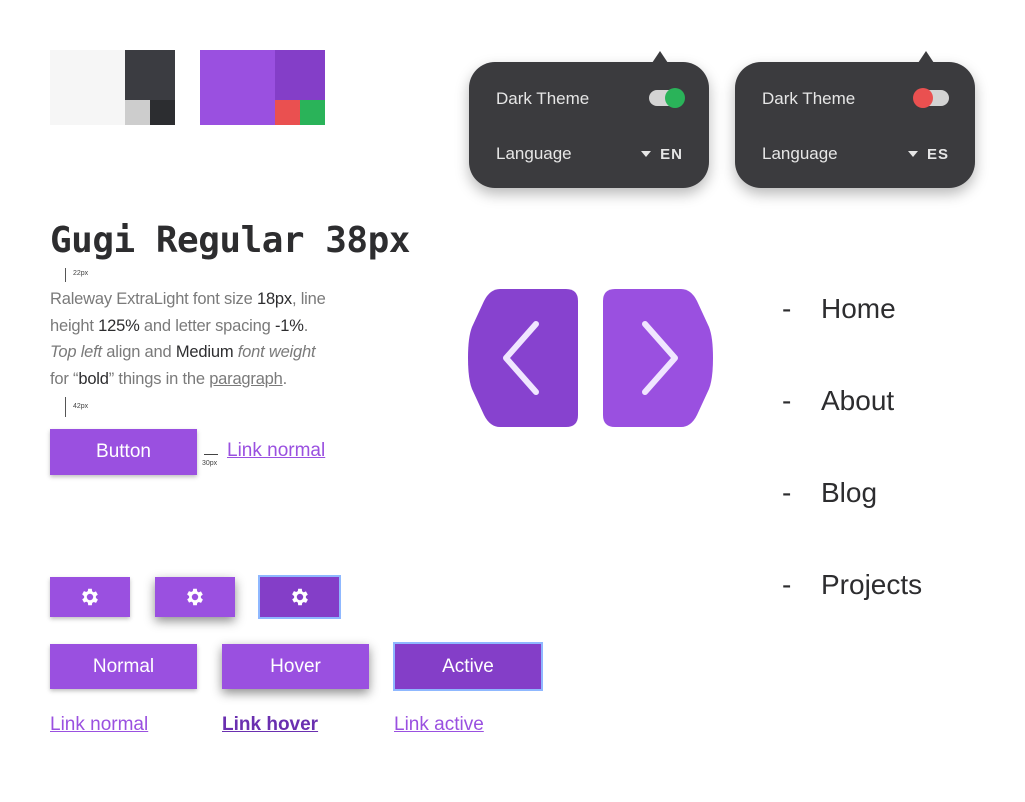 This screenshot has height=802, width=1025. I want to click on spacing-label-top: 22px, so click(81, 273).